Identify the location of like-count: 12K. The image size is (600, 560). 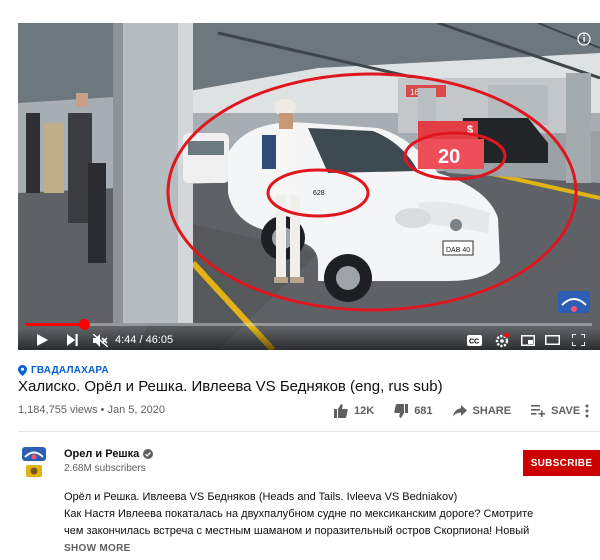
(364, 411).